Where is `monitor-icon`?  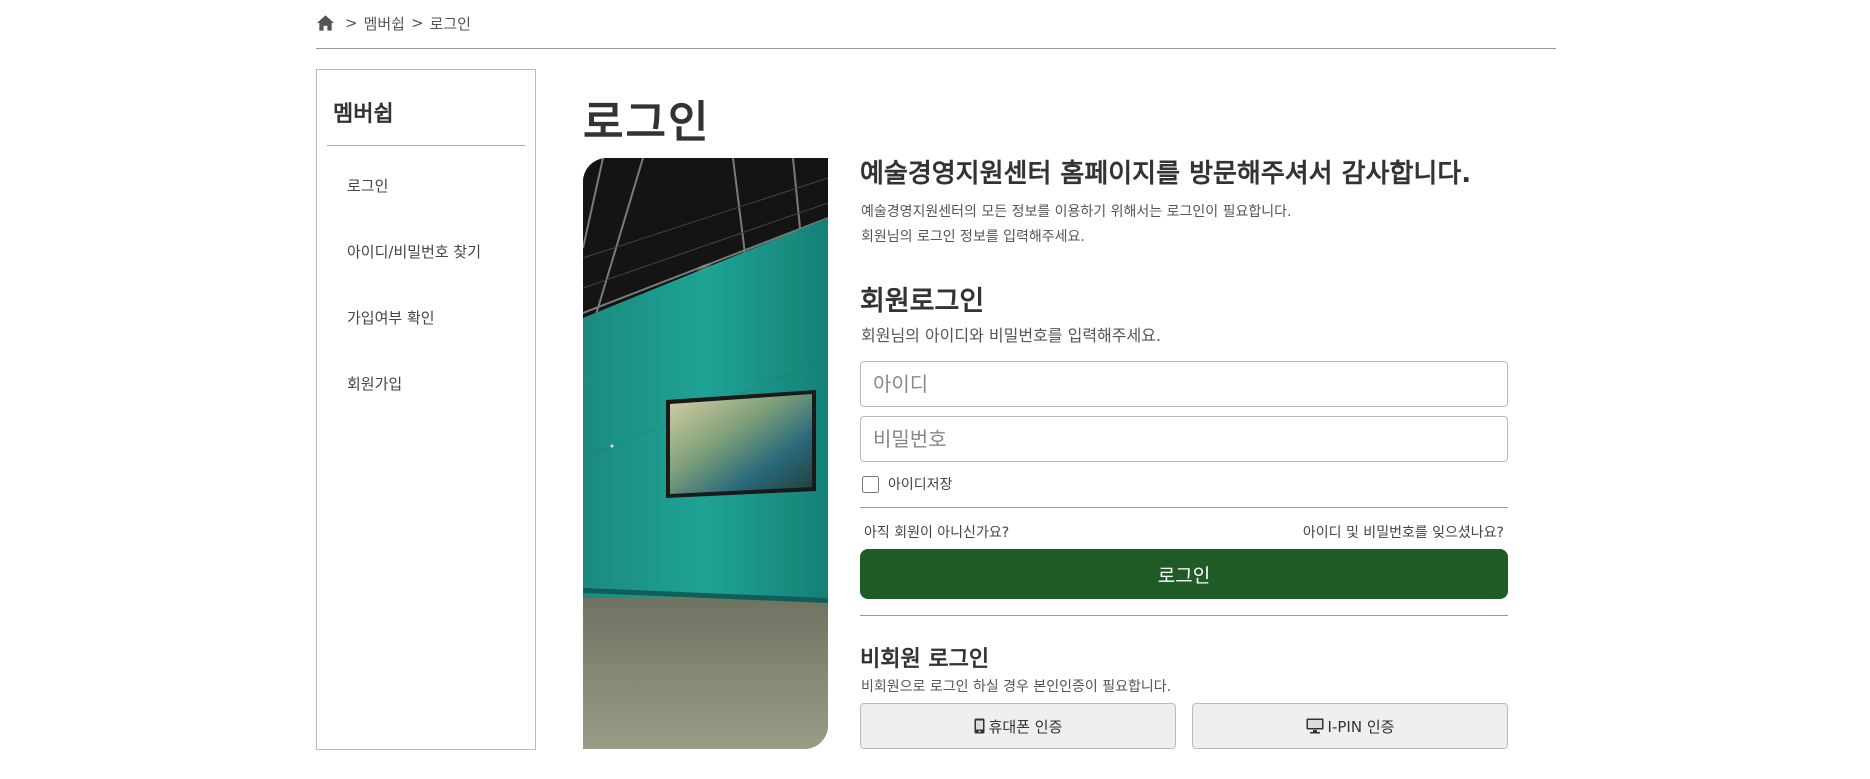 monitor-icon is located at coordinates (1315, 726).